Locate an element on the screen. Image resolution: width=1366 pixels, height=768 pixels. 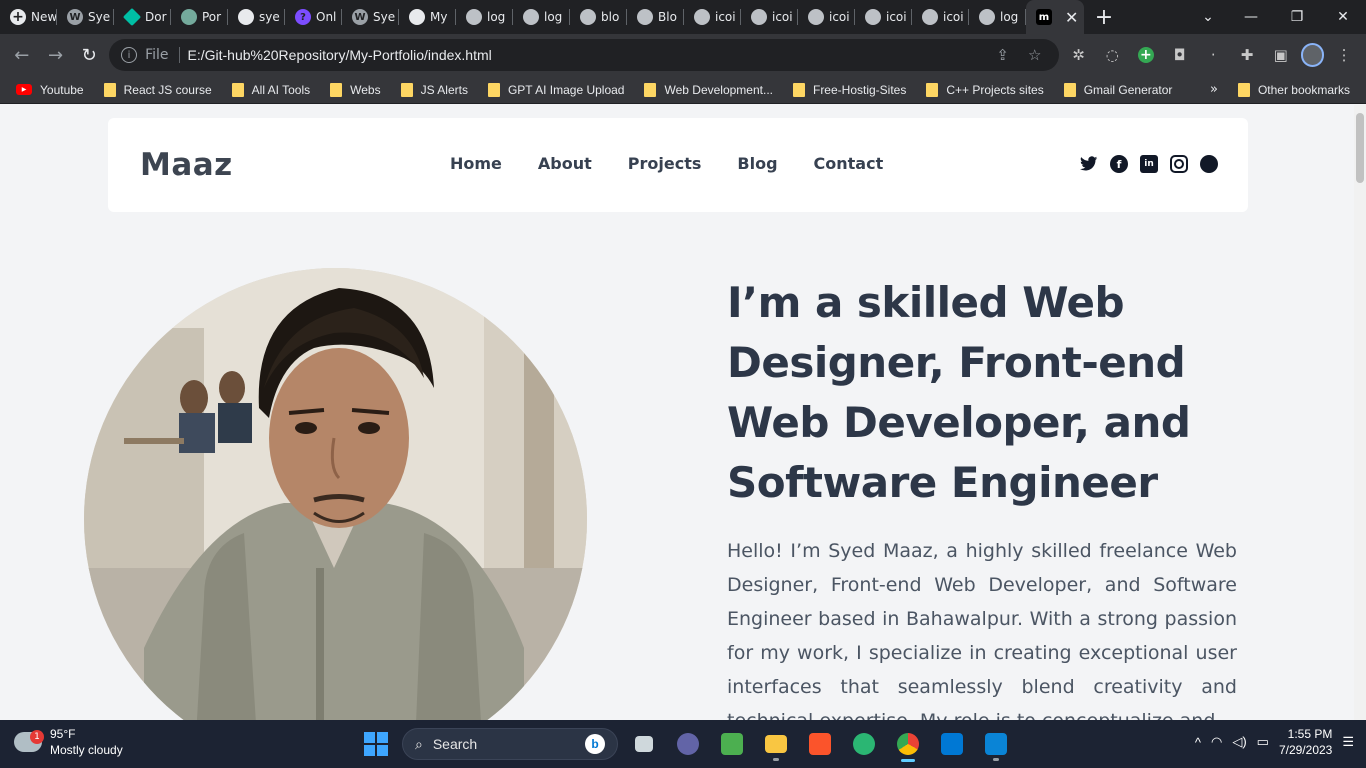
forward-icon: → is located at coordinates (56, 55).